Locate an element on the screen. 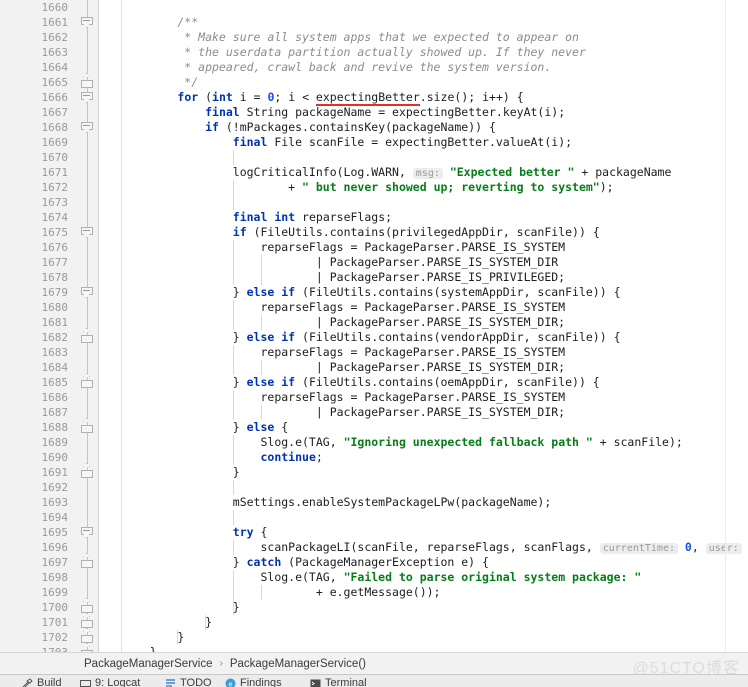 The image size is (748, 687). breadcrumb-item-class: PackageManagerService is located at coordinates (148, 664).